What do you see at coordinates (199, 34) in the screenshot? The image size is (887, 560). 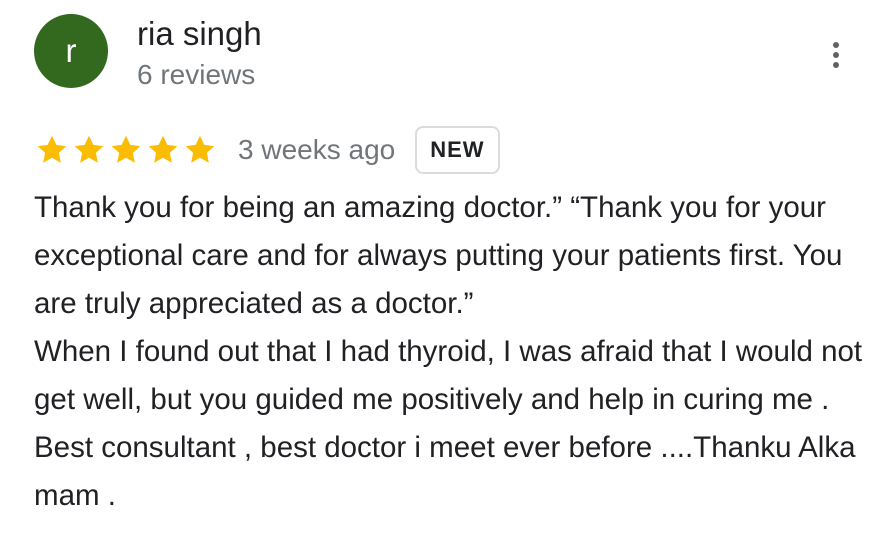 I see `reviewer-name: ria singh` at bounding box center [199, 34].